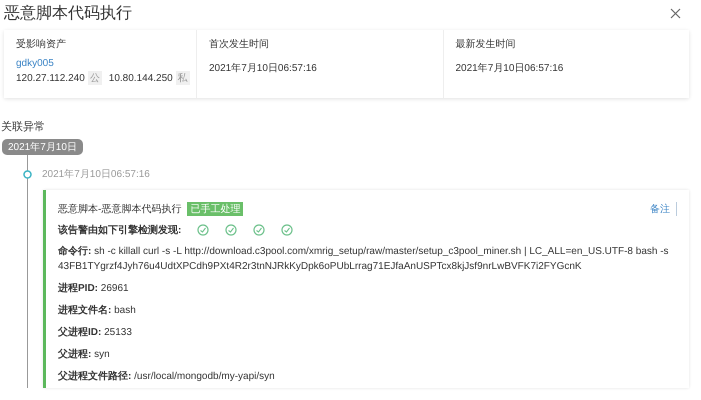 This screenshot has height=400, width=701. I want to click on event-time: 2021年7月10日06:57:16, so click(96, 174).